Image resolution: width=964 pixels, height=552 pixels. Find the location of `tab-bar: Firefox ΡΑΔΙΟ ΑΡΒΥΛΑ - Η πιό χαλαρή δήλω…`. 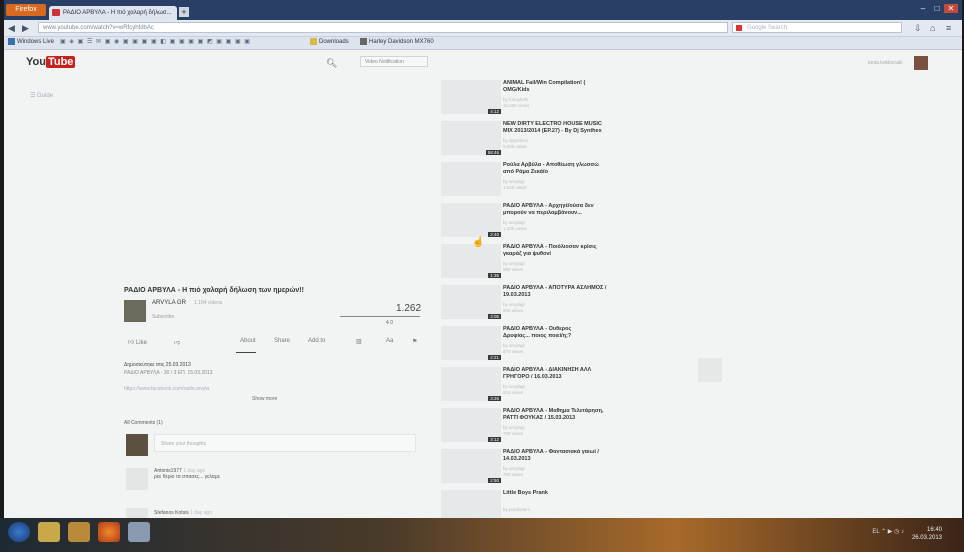

tab-bar: Firefox ΡΑΔΙΟ ΑΡΒΥΛΑ - Η πιό χαλαρή δήλω… is located at coordinates (483, 10).